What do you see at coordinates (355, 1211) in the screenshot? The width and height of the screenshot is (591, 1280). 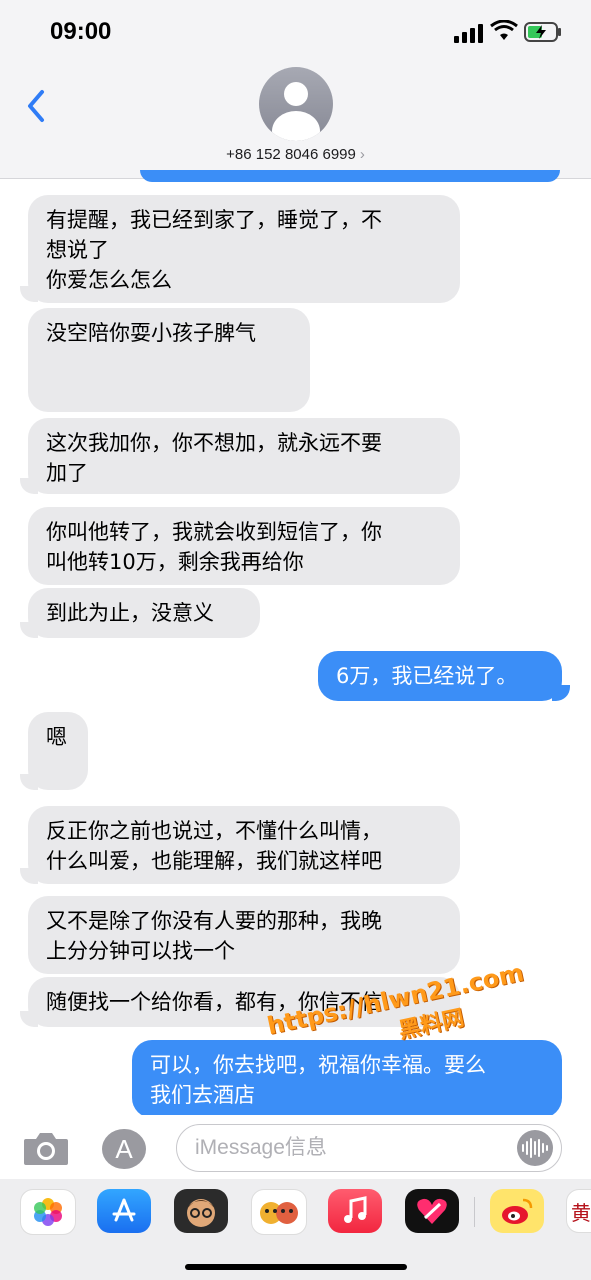 I see `music-icon` at bounding box center [355, 1211].